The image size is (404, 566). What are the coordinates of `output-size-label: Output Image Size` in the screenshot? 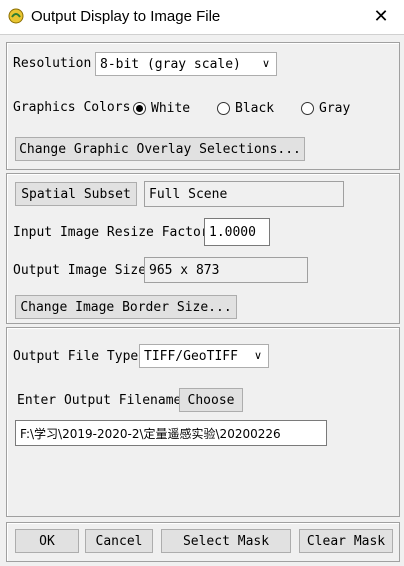 It's located at (80, 270).